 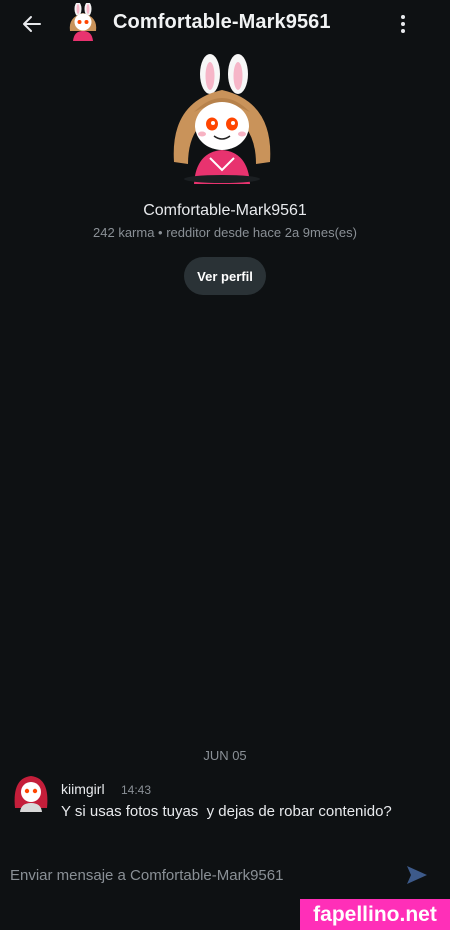 What do you see at coordinates (136, 790) in the screenshot?
I see `message-timestamp: 14:43` at bounding box center [136, 790].